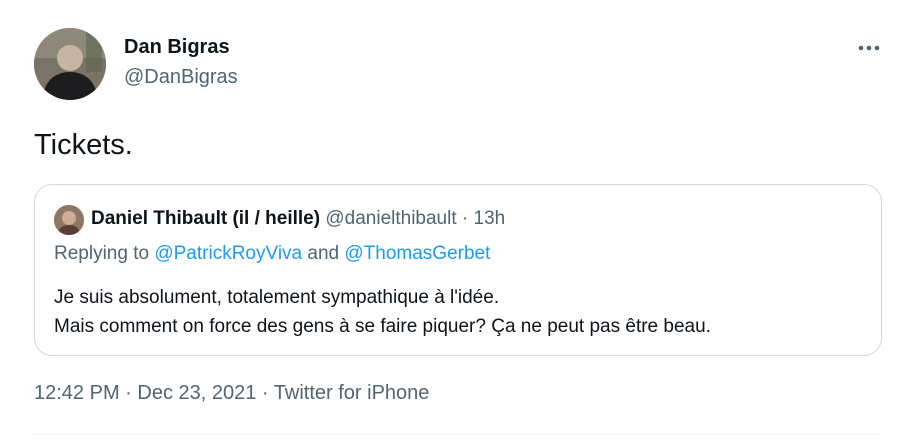 The width and height of the screenshot is (910, 442). I want to click on divider, so click(458, 434).